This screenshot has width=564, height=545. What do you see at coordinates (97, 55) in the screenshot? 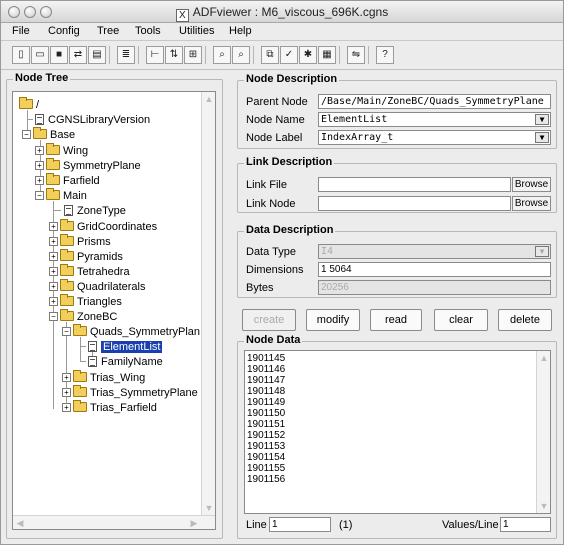
I see `properties-icon: ▤` at bounding box center [97, 55].